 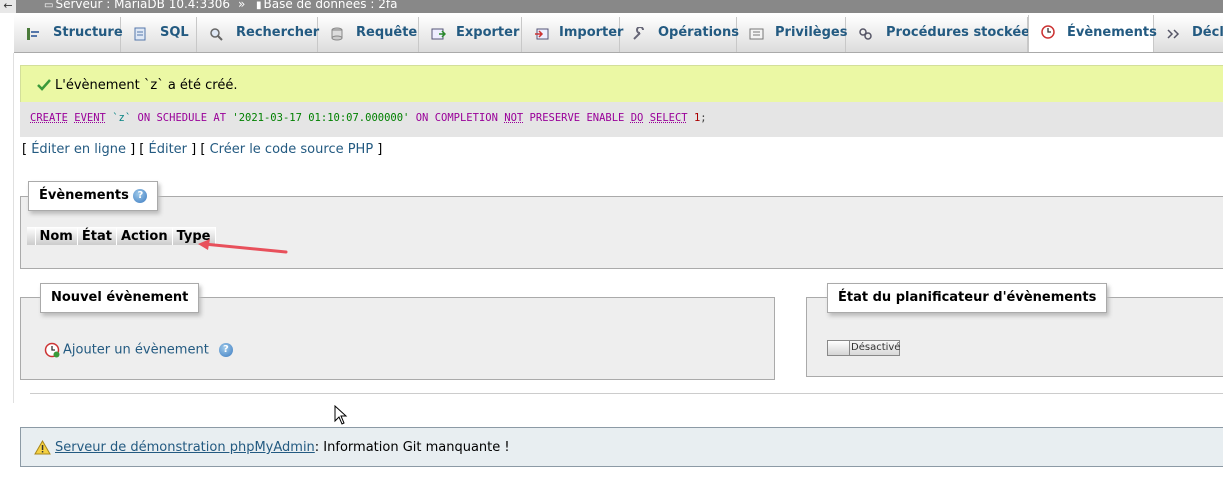 What do you see at coordinates (669, 118) in the screenshot?
I see `sql-keyword: SELECT` at bounding box center [669, 118].